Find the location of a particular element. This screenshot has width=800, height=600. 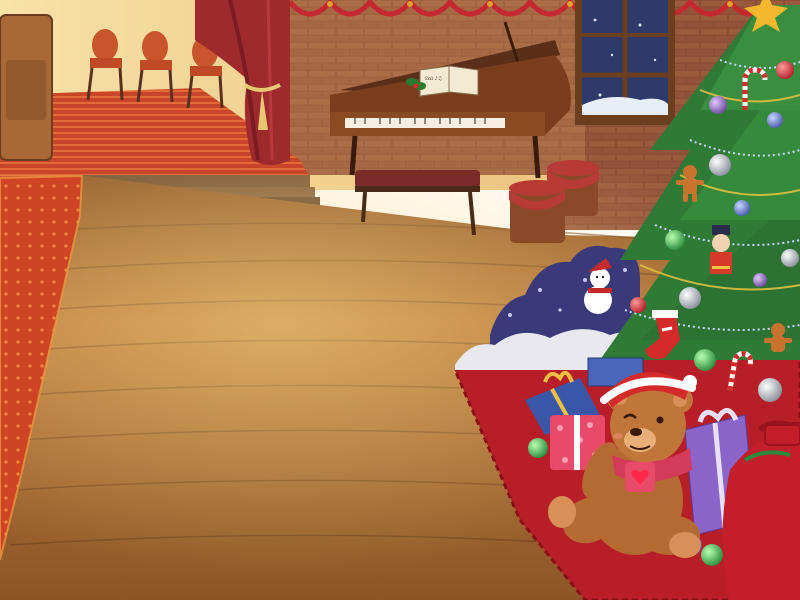

sheet-music-title: Ɛɑl ♪♫ is located at coordinates (433, 79).